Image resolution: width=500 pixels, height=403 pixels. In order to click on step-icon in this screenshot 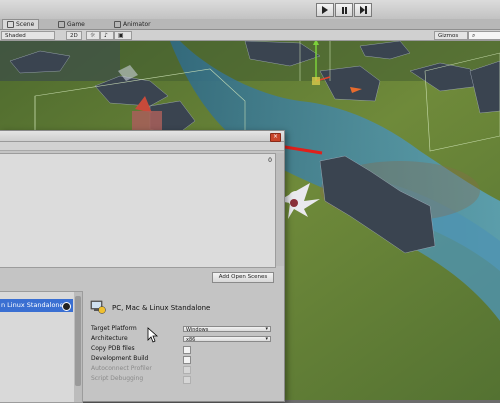, I will do `click(363, 10)`.